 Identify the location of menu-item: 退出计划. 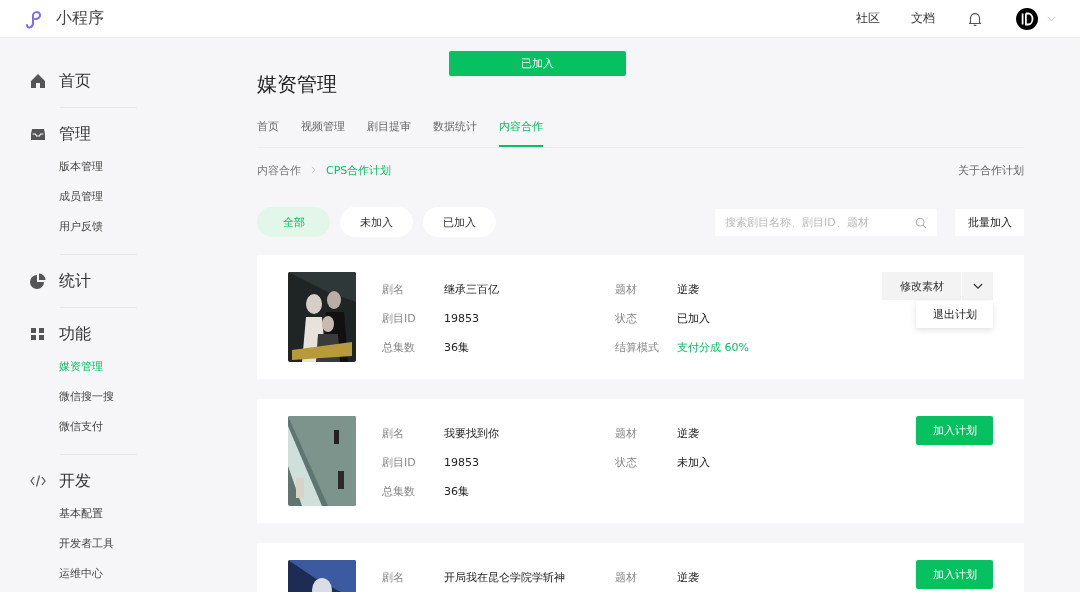
(954, 314).